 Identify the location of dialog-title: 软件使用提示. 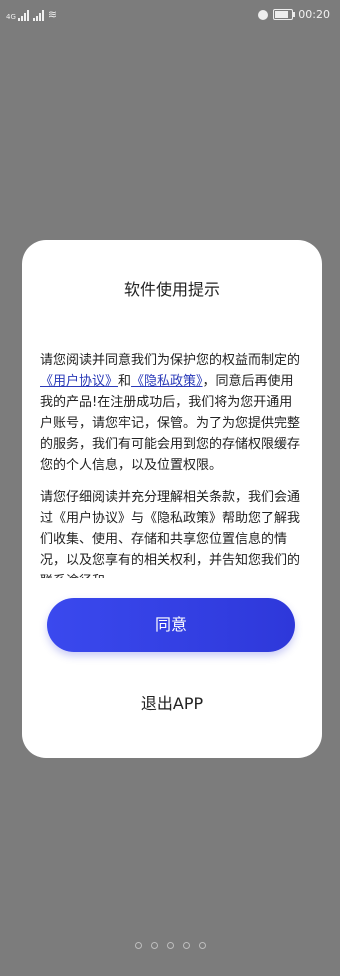
(171, 289).